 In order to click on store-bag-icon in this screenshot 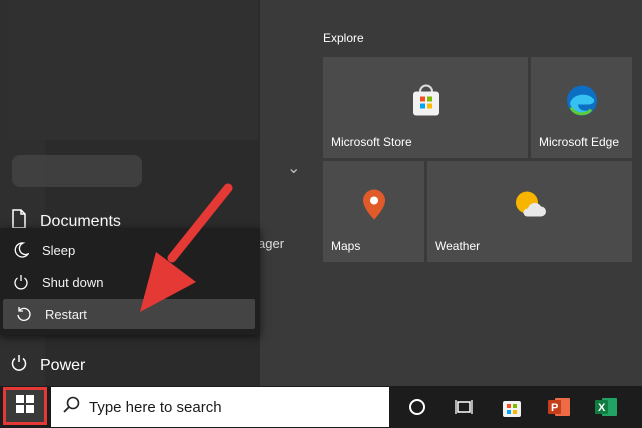, I will do `click(426, 102)`.